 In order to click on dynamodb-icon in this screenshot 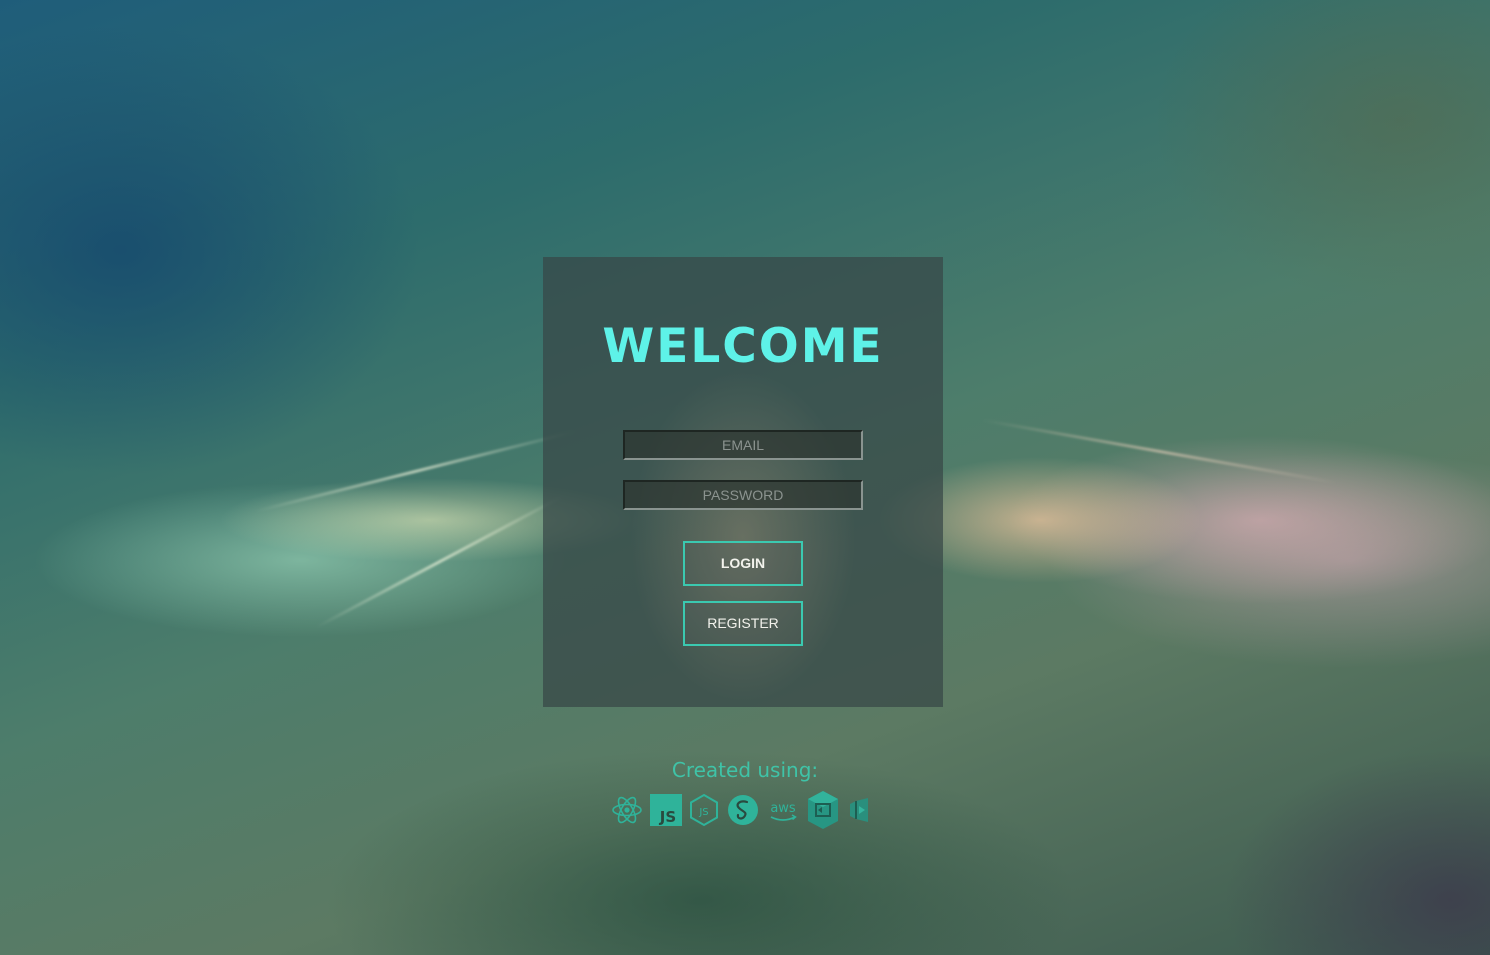, I will do `click(823, 810)`.